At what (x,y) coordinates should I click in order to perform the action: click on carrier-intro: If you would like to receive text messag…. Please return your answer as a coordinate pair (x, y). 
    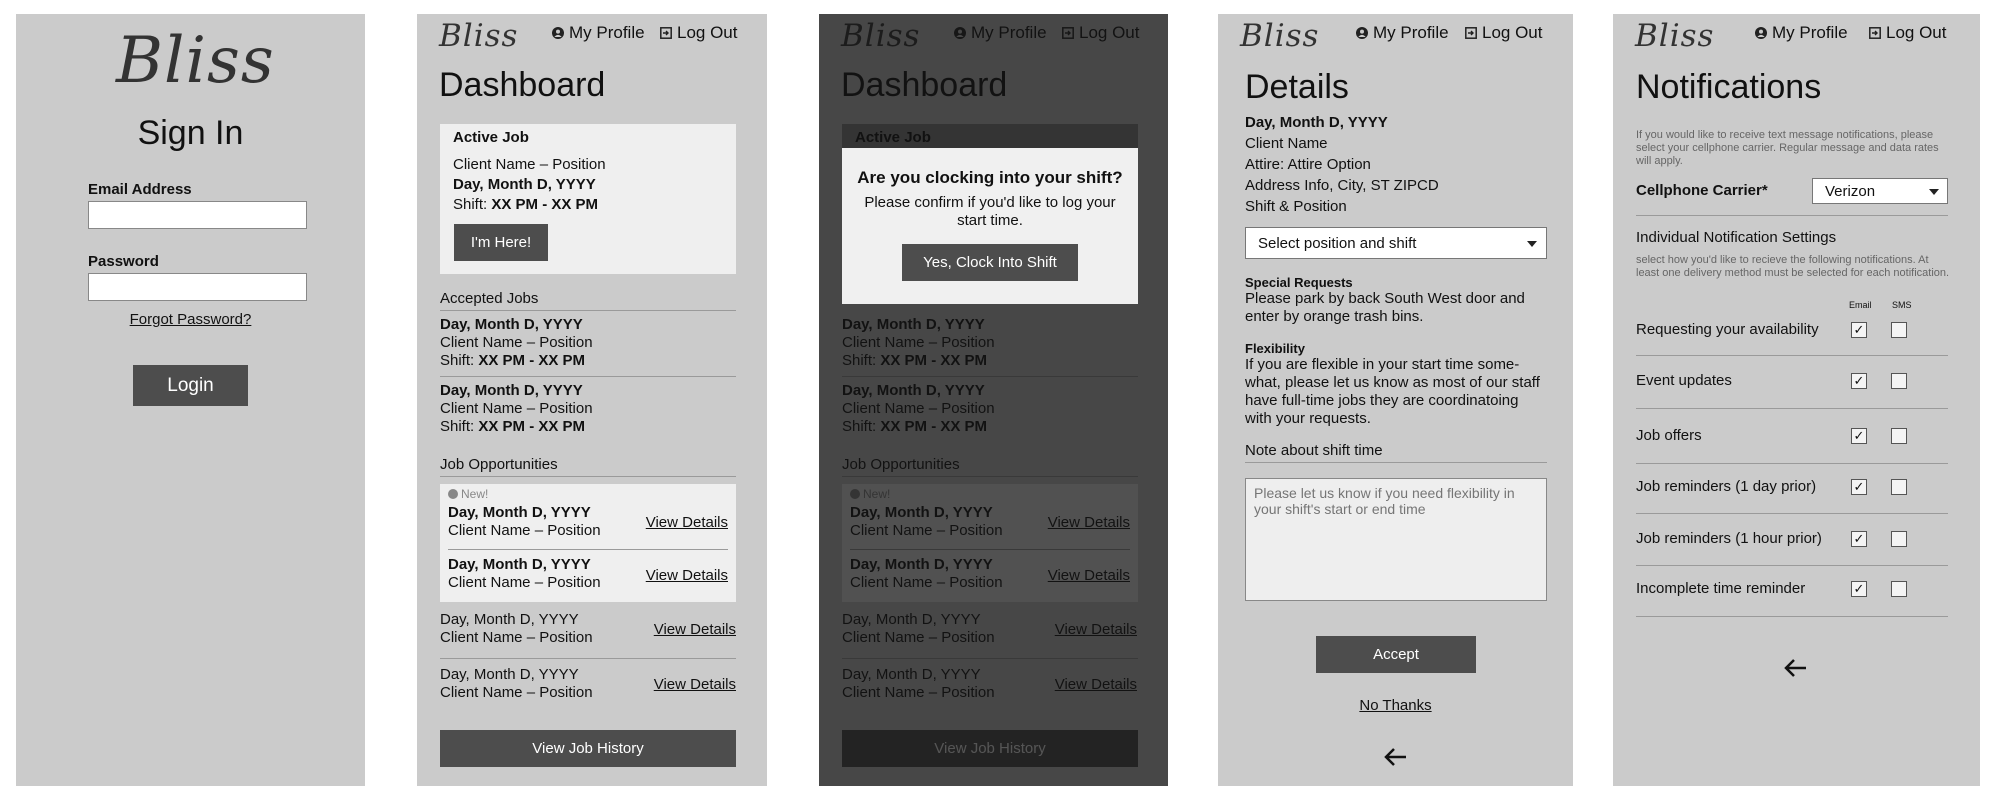
    Looking at the image, I should click on (1787, 148).